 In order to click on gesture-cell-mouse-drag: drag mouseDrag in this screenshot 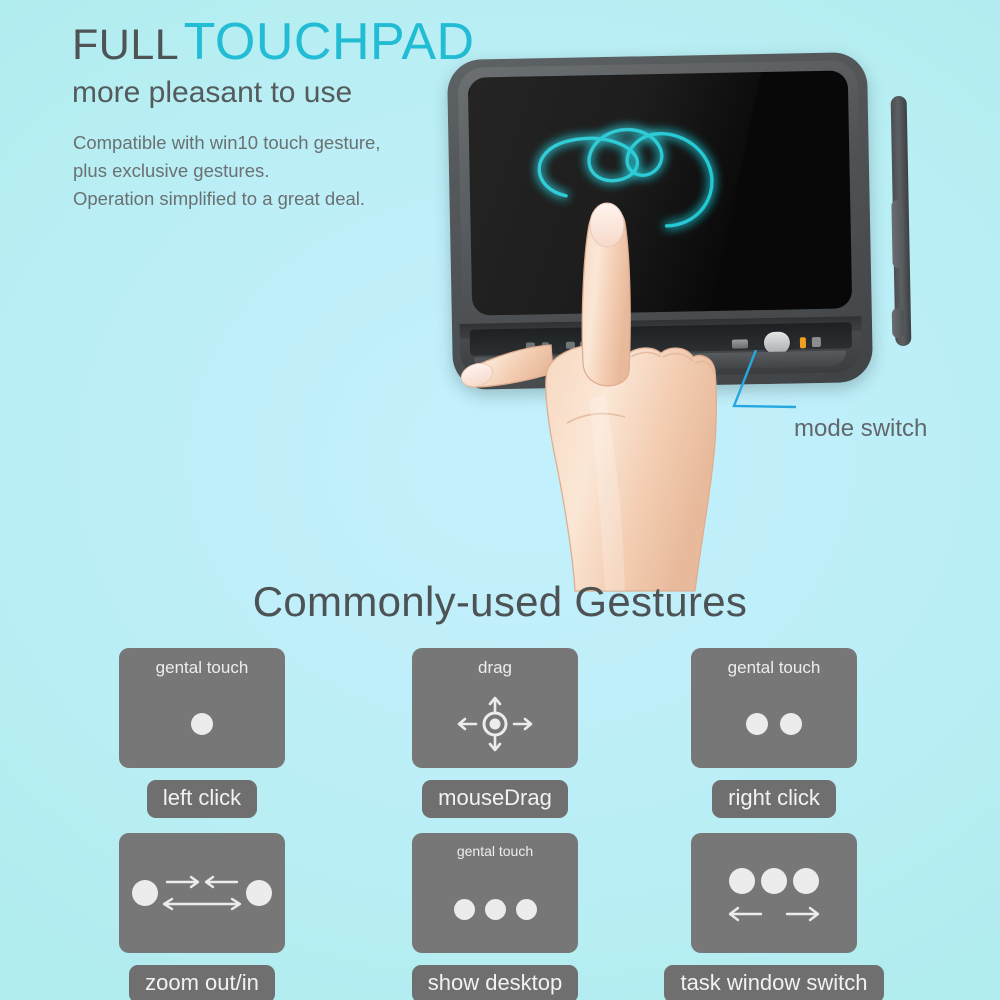, I will do `click(495, 733)`.